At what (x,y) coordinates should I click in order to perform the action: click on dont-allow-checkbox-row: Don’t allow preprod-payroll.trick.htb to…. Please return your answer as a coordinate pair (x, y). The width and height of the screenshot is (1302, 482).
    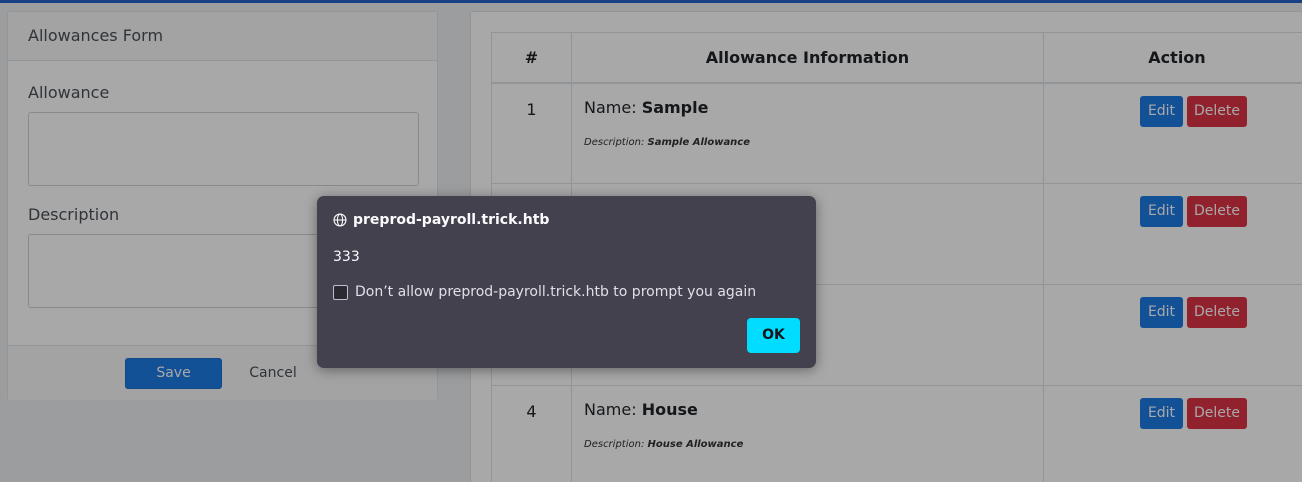
    Looking at the image, I should click on (544, 292).